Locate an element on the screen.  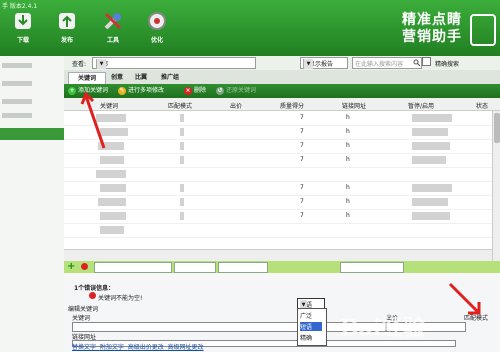
exact-search-checkbox is located at coordinates (426, 61).